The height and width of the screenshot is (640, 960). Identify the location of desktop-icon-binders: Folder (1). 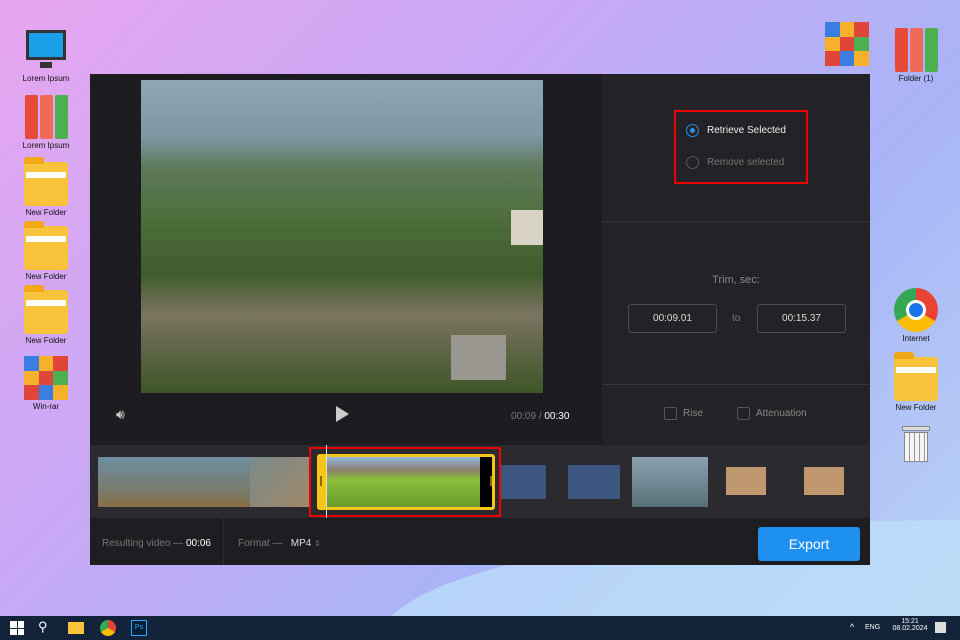
(916, 55).